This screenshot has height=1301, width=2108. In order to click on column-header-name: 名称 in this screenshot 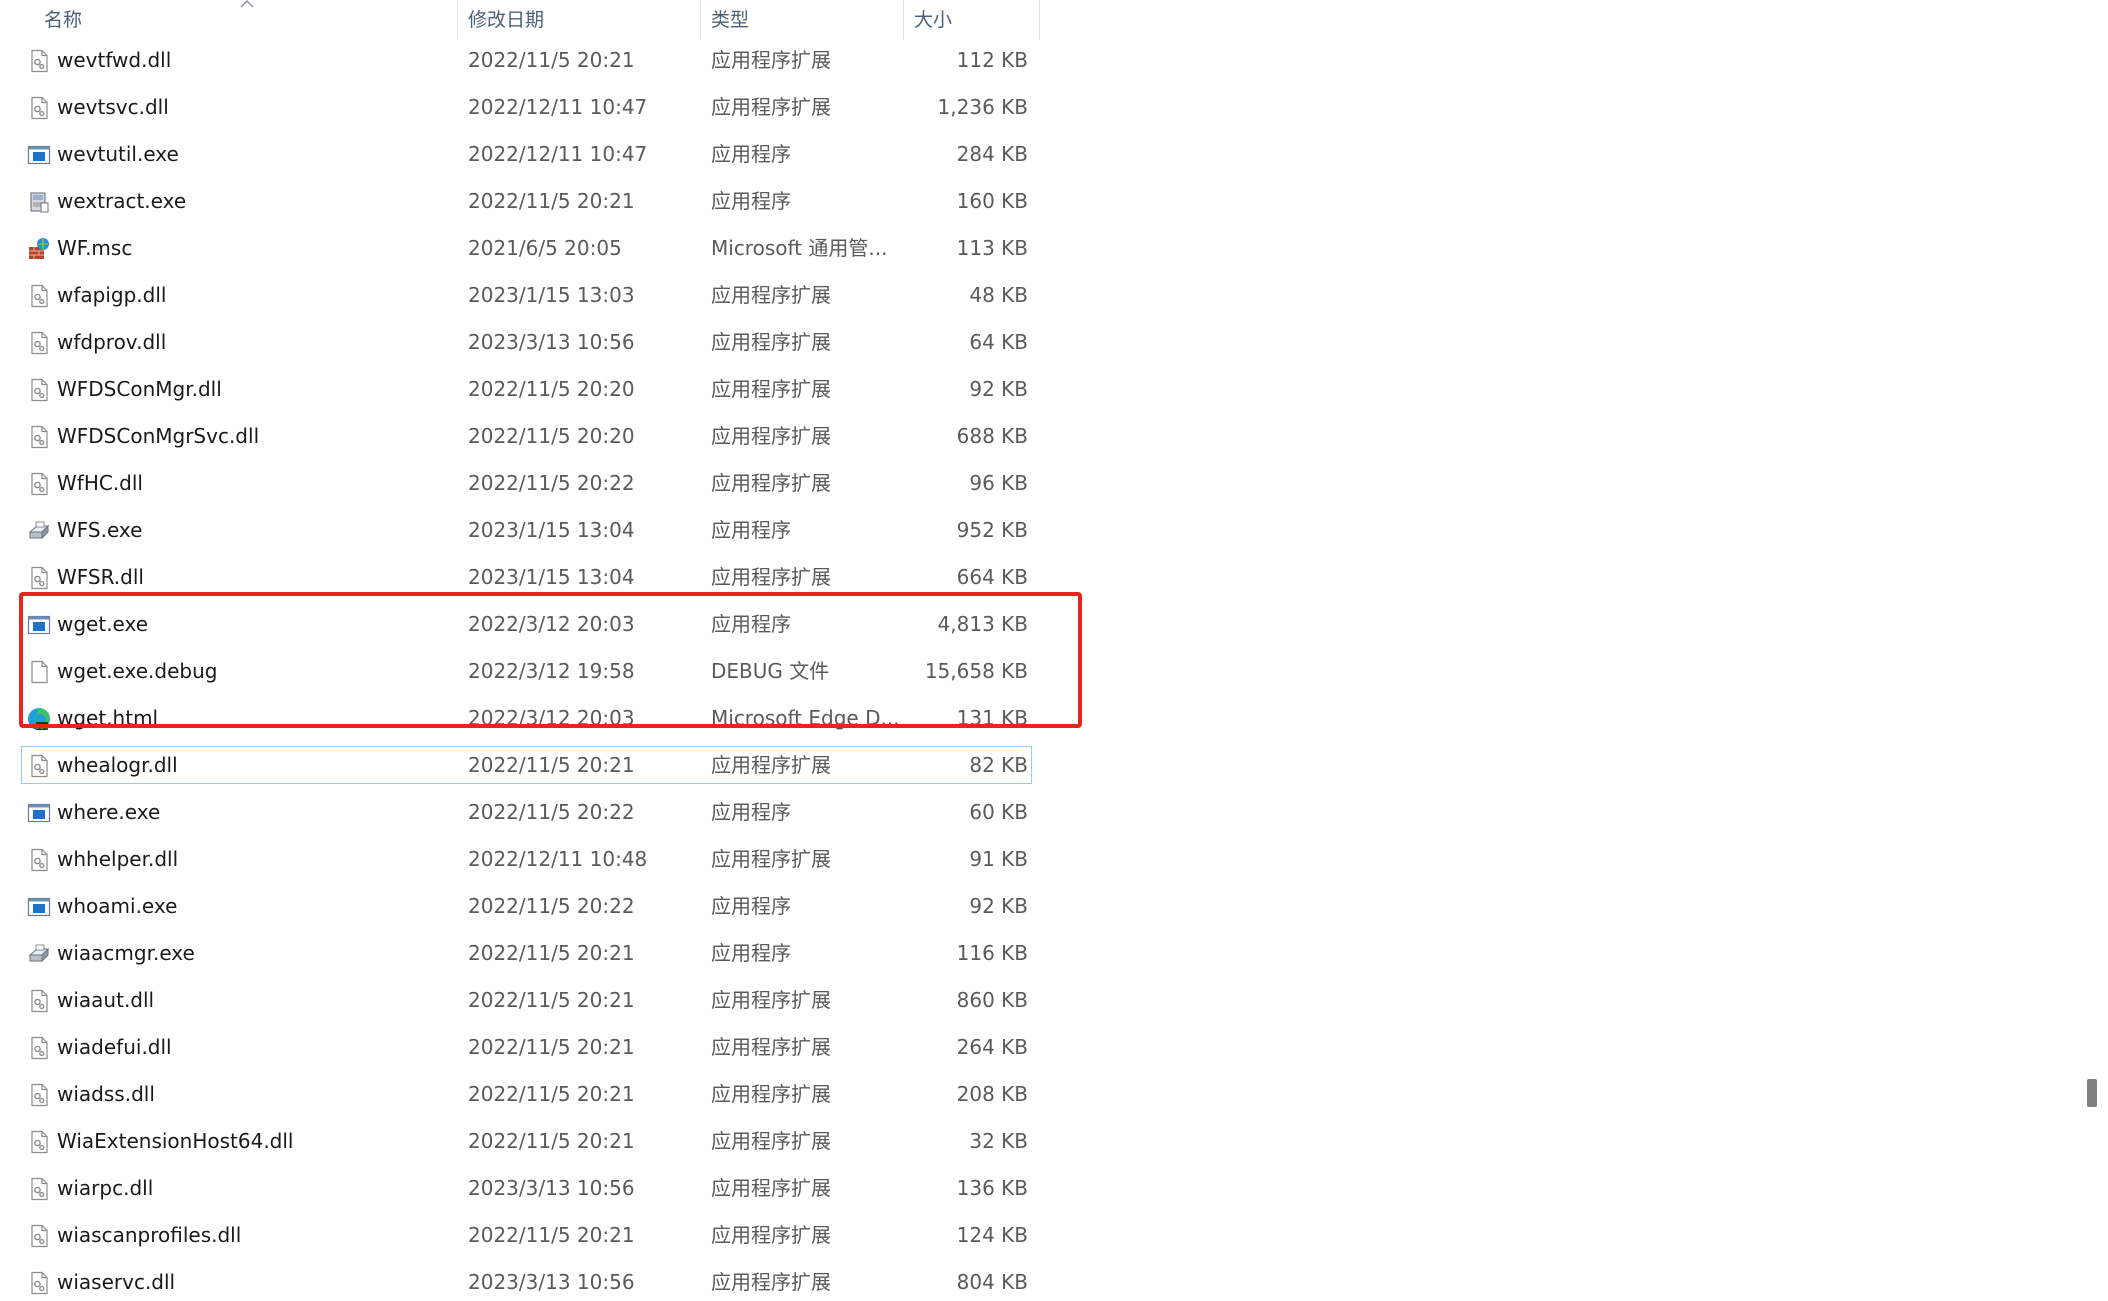, I will do `click(229, 20)`.